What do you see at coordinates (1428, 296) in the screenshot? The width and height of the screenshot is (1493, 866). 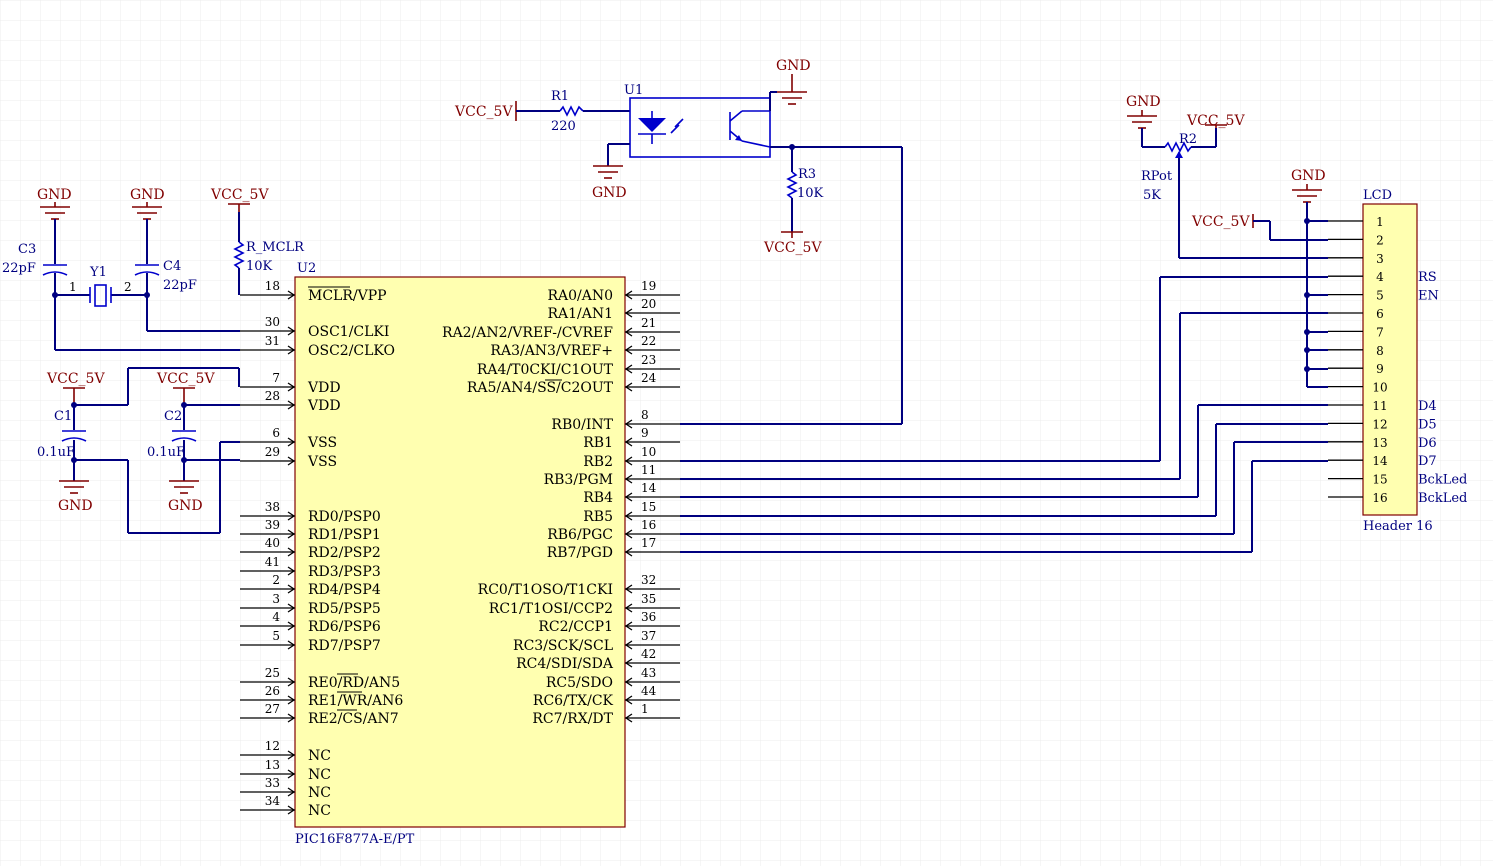 I see `lcd-pin-label: EN` at bounding box center [1428, 296].